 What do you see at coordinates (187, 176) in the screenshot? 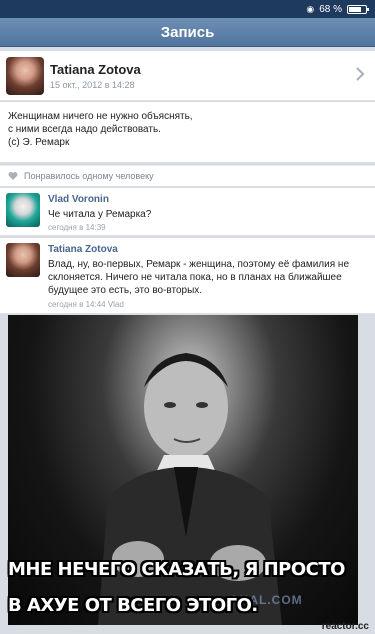
I see `likes-row: Понравилось одному человеку` at bounding box center [187, 176].